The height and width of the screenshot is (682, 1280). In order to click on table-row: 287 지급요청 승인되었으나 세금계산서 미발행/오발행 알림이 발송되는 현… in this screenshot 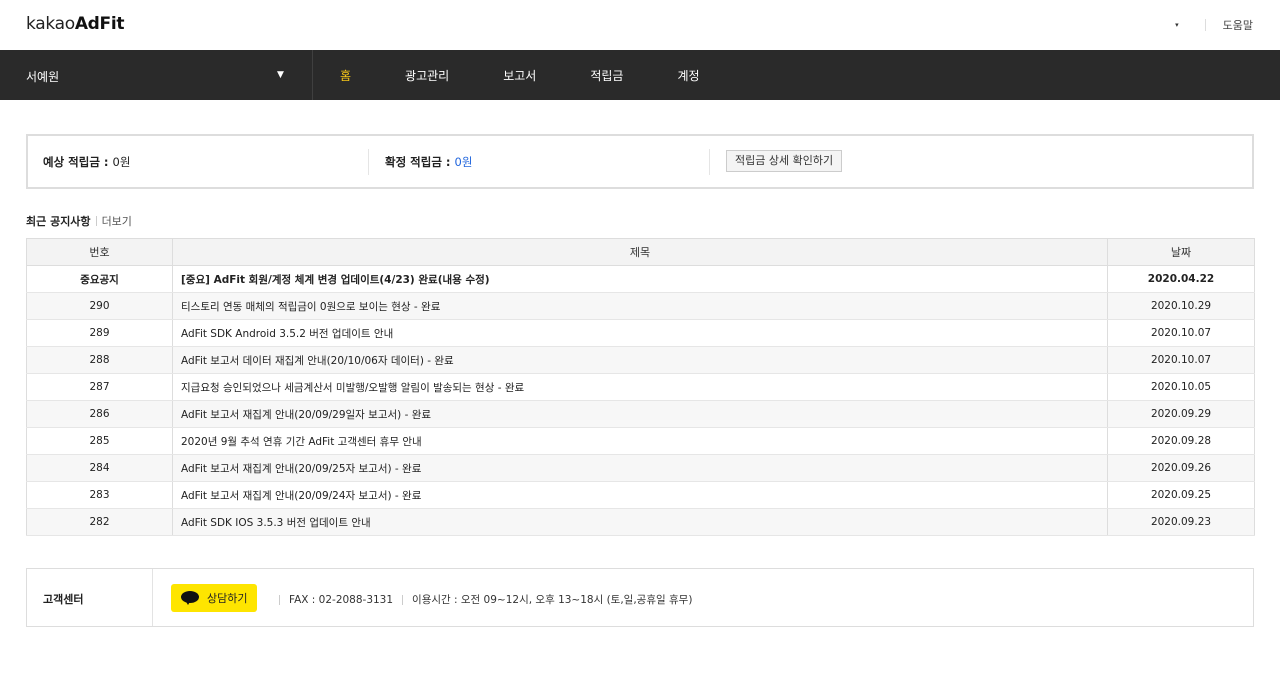, I will do `click(640, 387)`.